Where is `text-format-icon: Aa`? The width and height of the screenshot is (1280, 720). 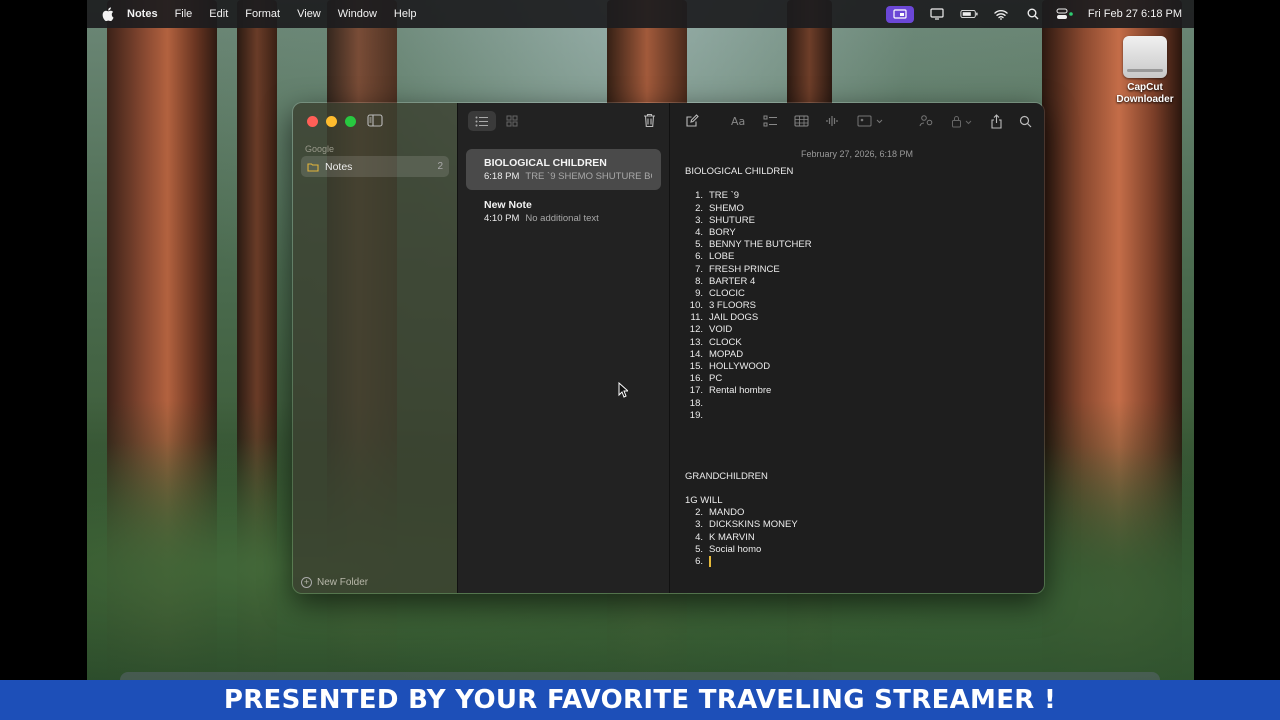
text-format-icon: Aa is located at coordinates (740, 121).